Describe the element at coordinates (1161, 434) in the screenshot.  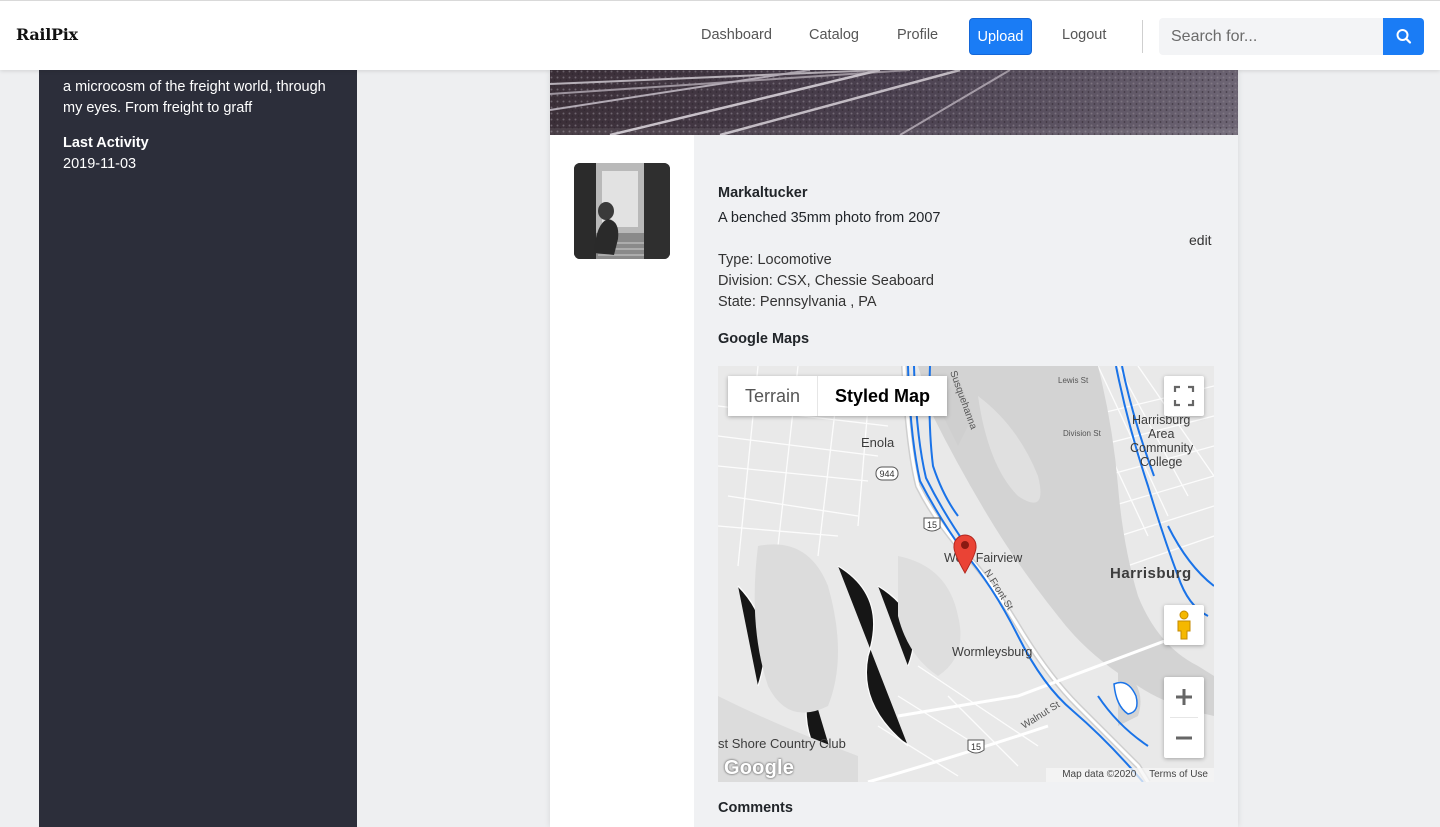
I see `map-label-hacc-2: Area` at that location.